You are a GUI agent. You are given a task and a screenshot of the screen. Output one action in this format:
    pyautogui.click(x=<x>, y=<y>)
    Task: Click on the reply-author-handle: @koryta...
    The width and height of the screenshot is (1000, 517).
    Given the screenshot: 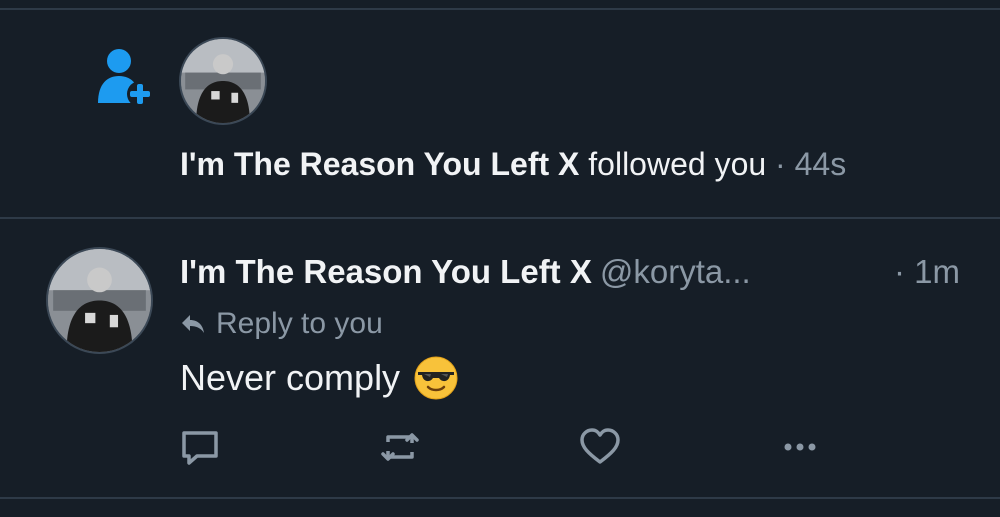 What is the action you would take?
    pyautogui.click(x=675, y=271)
    